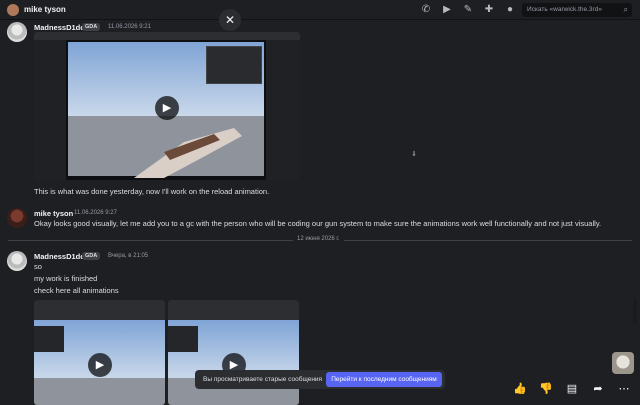 The height and width of the screenshot is (405, 640). Describe the element at coordinates (414, 154) in the screenshot. I see `mouse-cursor-icon: ⇓` at that location.